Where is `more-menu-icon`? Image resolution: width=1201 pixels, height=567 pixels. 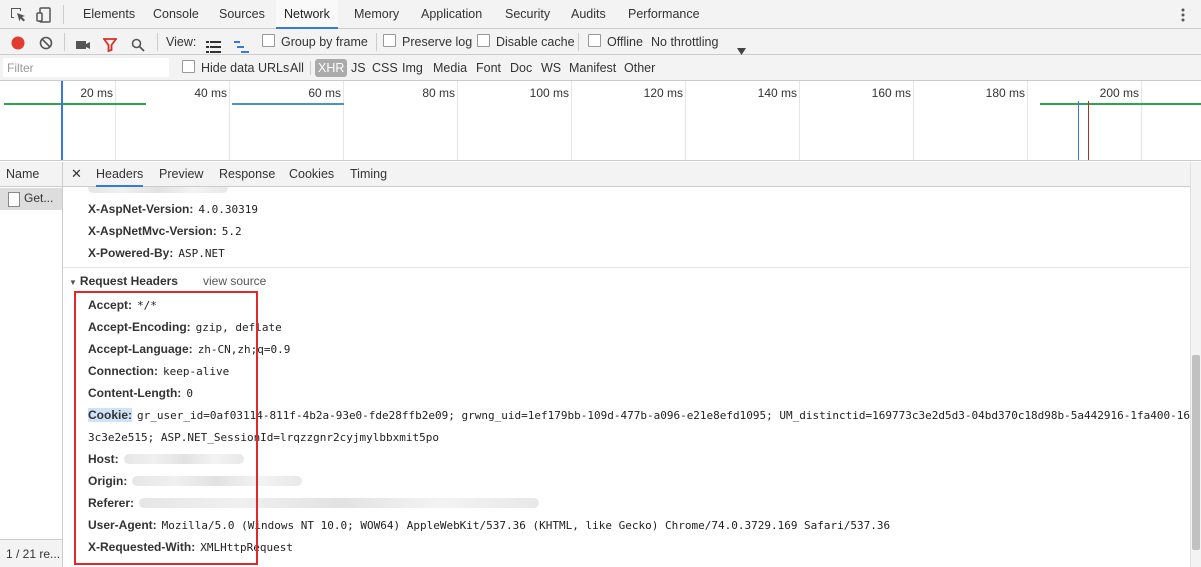 more-menu-icon is located at coordinates (1183, 15).